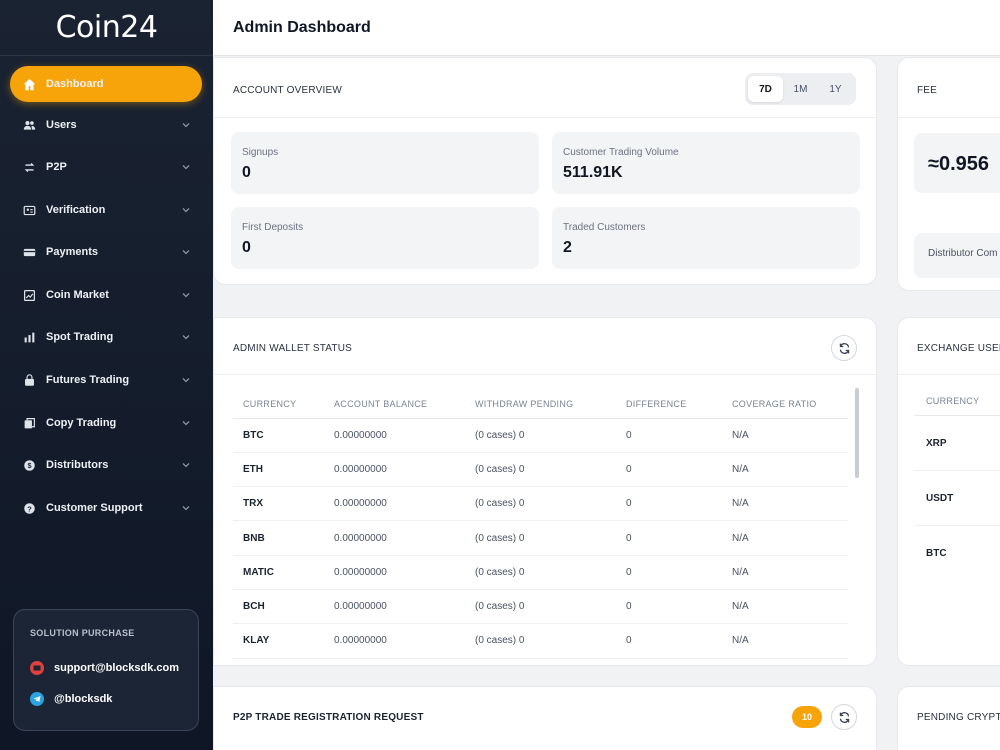 The width and height of the screenshot is (1000, 750). What do you see at coordinates (567, 247) in the screenshot?
I see `stat-value: 2` at bounding box center [567, 247].